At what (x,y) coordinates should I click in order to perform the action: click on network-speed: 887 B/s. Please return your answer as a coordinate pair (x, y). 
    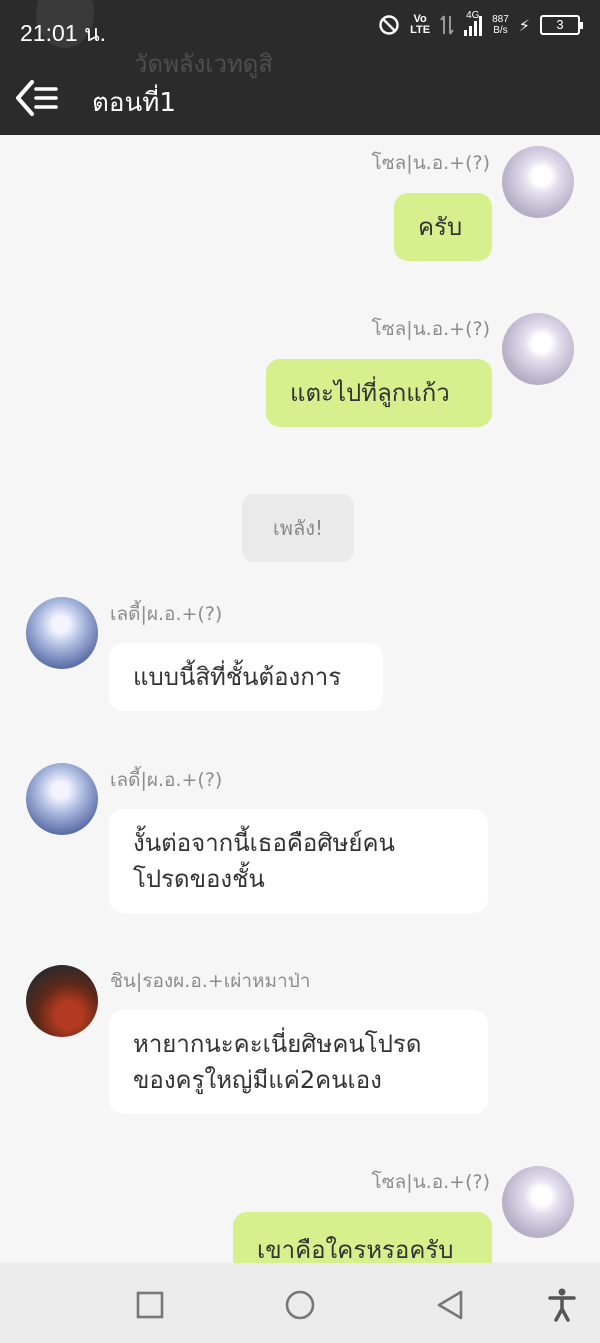
    Looking at the image, I should click on (500, 25).